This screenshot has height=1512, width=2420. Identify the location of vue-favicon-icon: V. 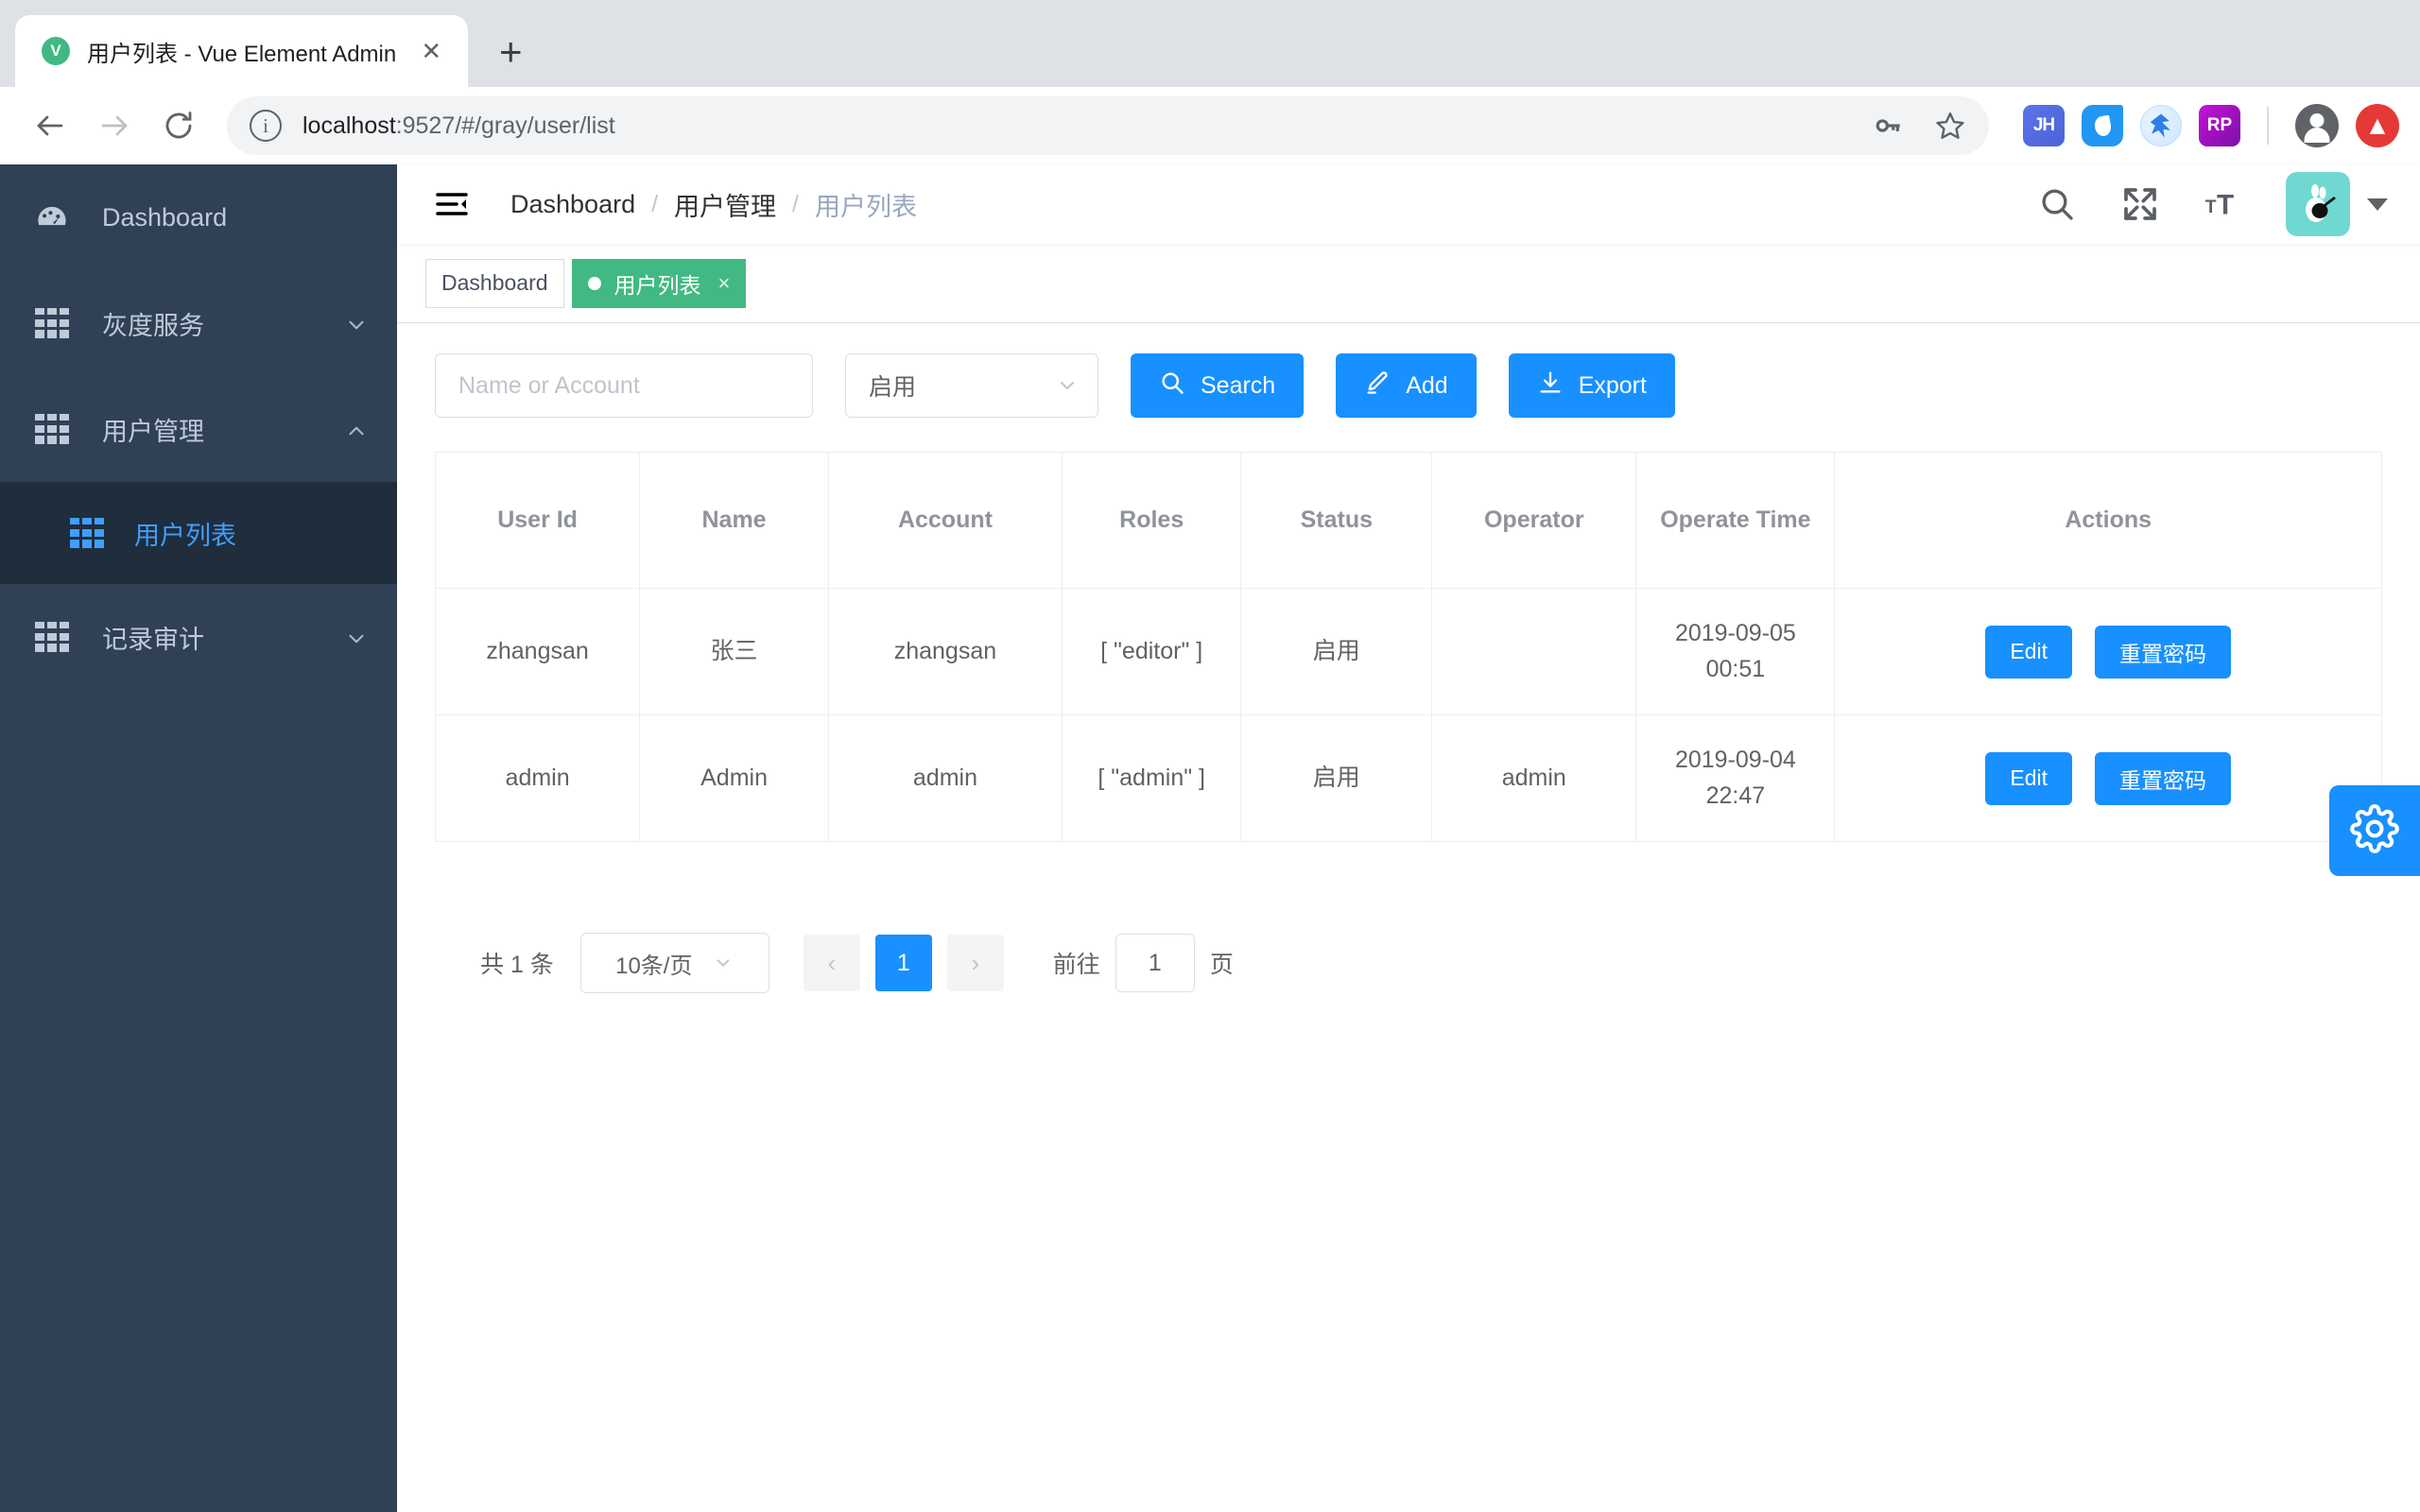
(56, 51).